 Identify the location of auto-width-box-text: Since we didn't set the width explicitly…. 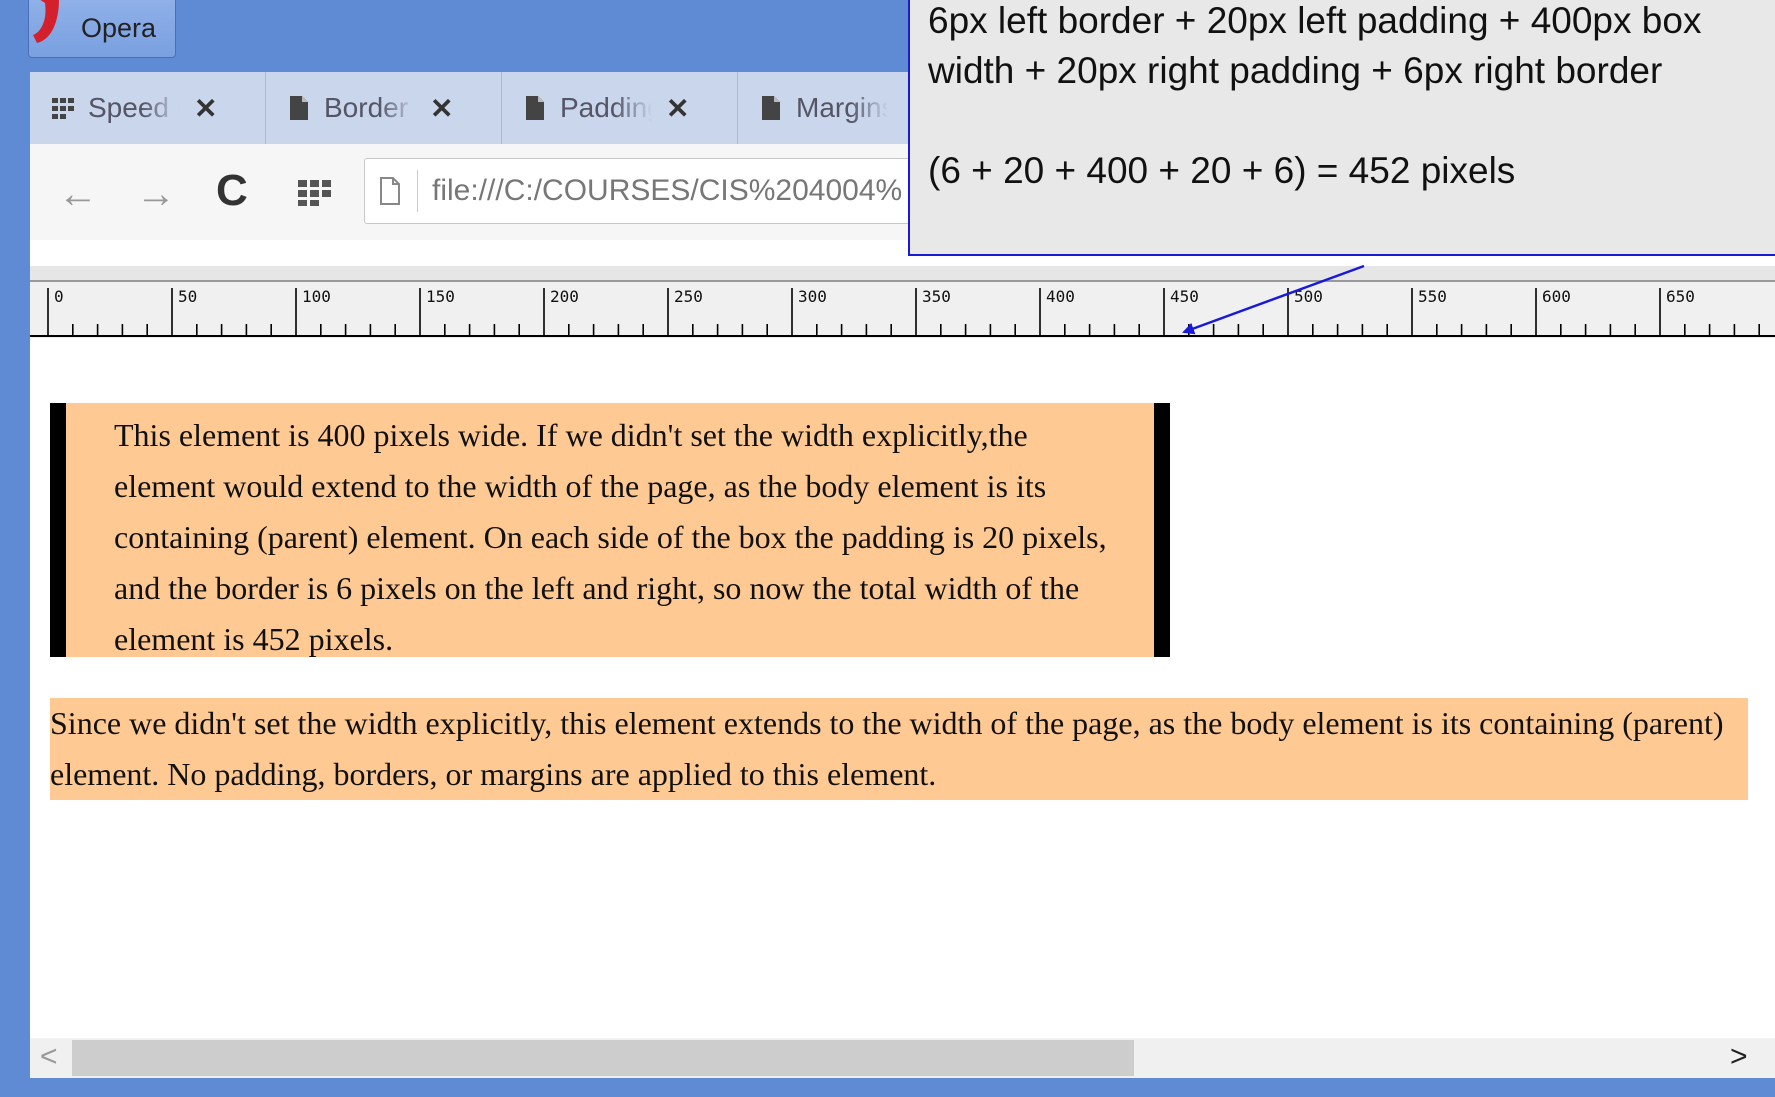
(887, 748).